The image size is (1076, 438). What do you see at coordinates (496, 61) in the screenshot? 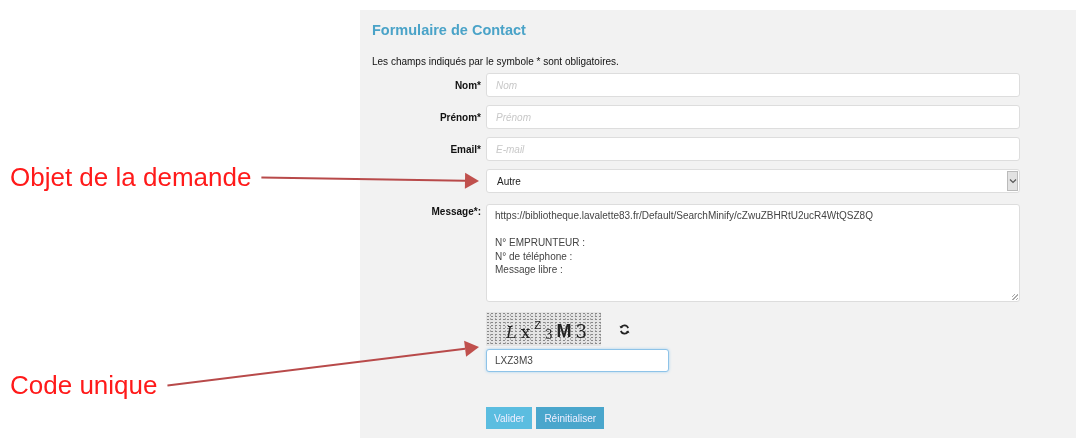
I see `required-fields-note: Les champs indiqués par le symbole * sont obligatoires.` at bounding box center [496, 61].